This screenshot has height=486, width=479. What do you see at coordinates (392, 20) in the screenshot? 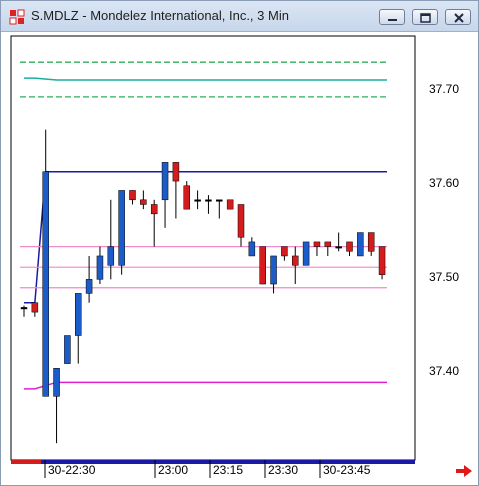
I see `minimize-icon` at bounding box center [392, 20].